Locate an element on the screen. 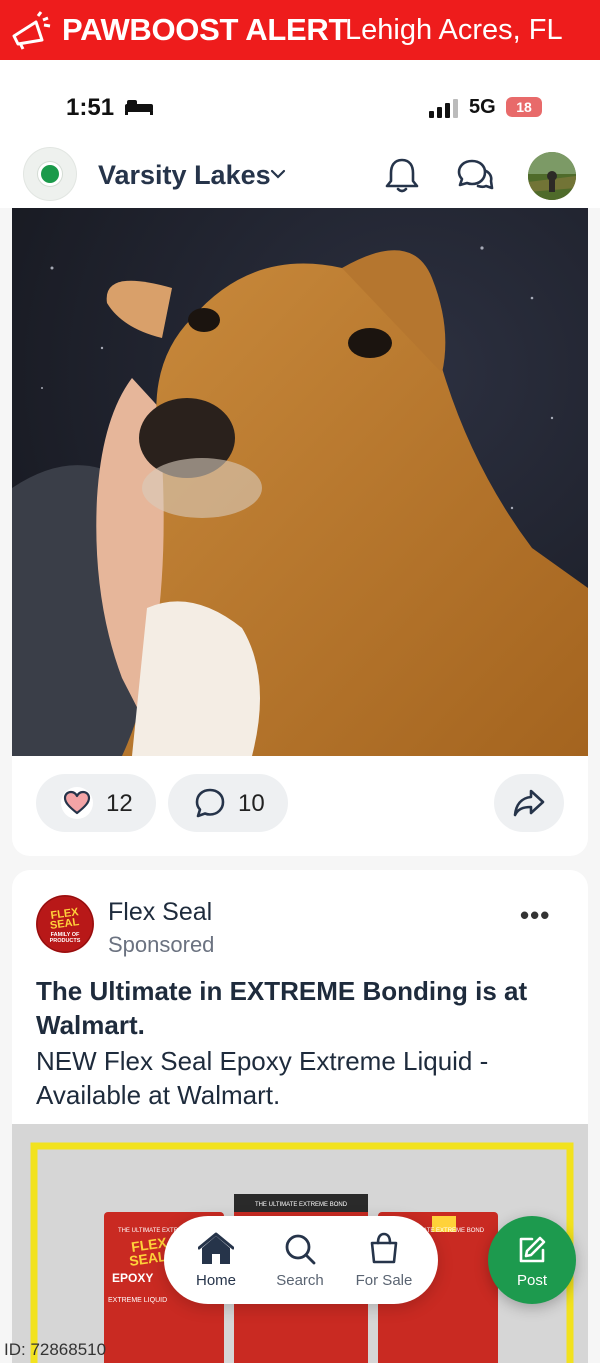 The width and height of the screenshot is (600, 1363). more-options-icon: ••• is located at coordinates (535, 915).